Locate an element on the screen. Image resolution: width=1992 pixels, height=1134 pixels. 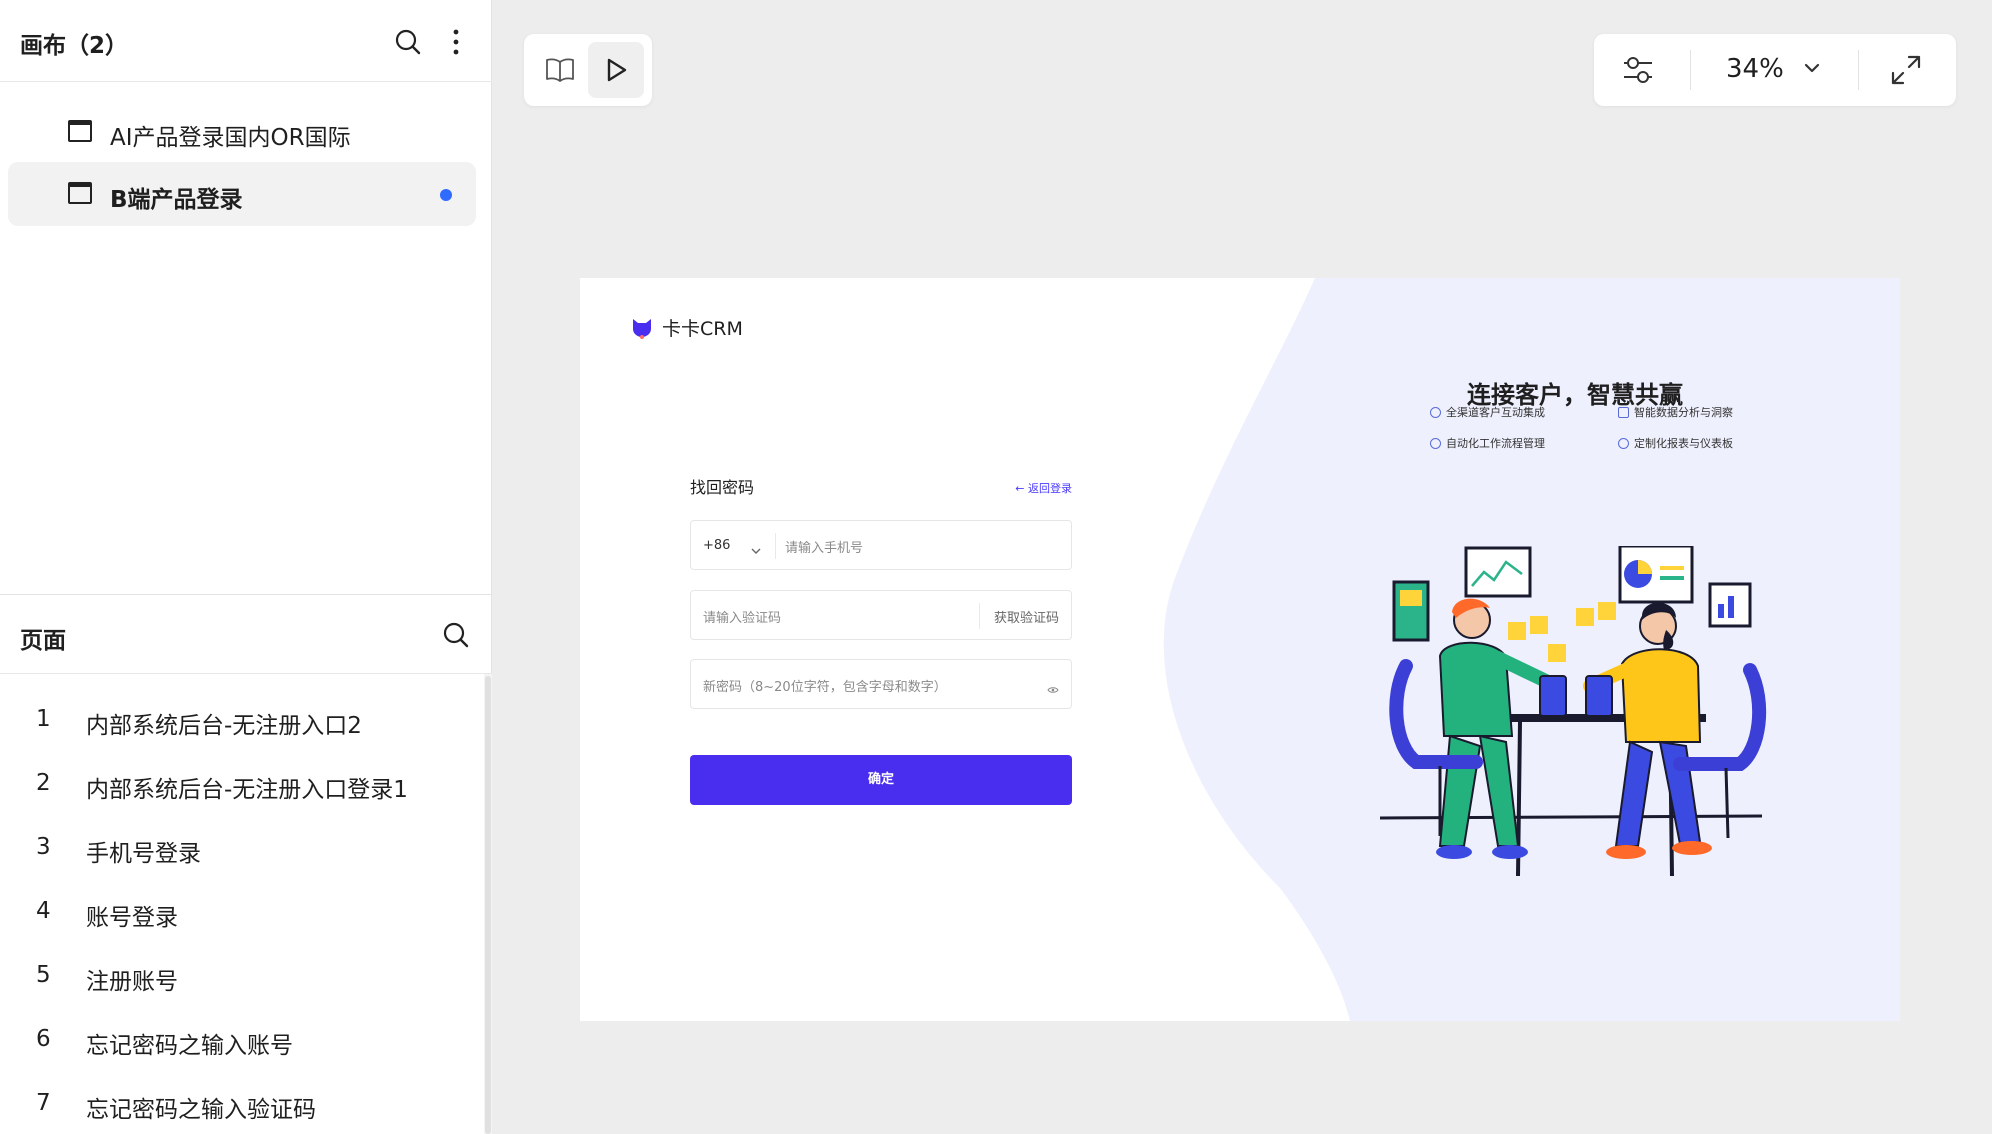
brand-logo: 卡卡CRM is located at coordinates (686, 327).